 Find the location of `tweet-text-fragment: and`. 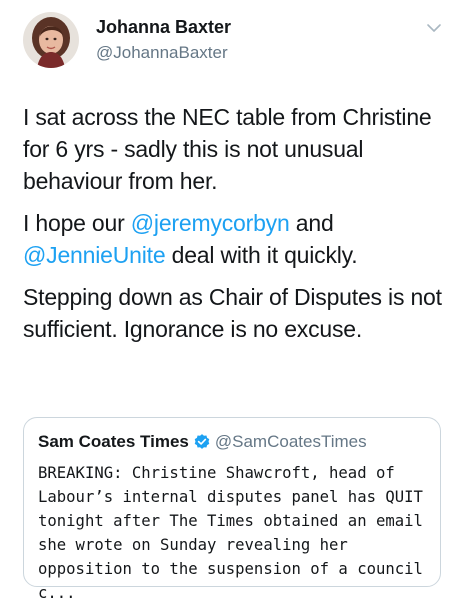

tweet-text-fragment: and is located at coordinates (311, 223).